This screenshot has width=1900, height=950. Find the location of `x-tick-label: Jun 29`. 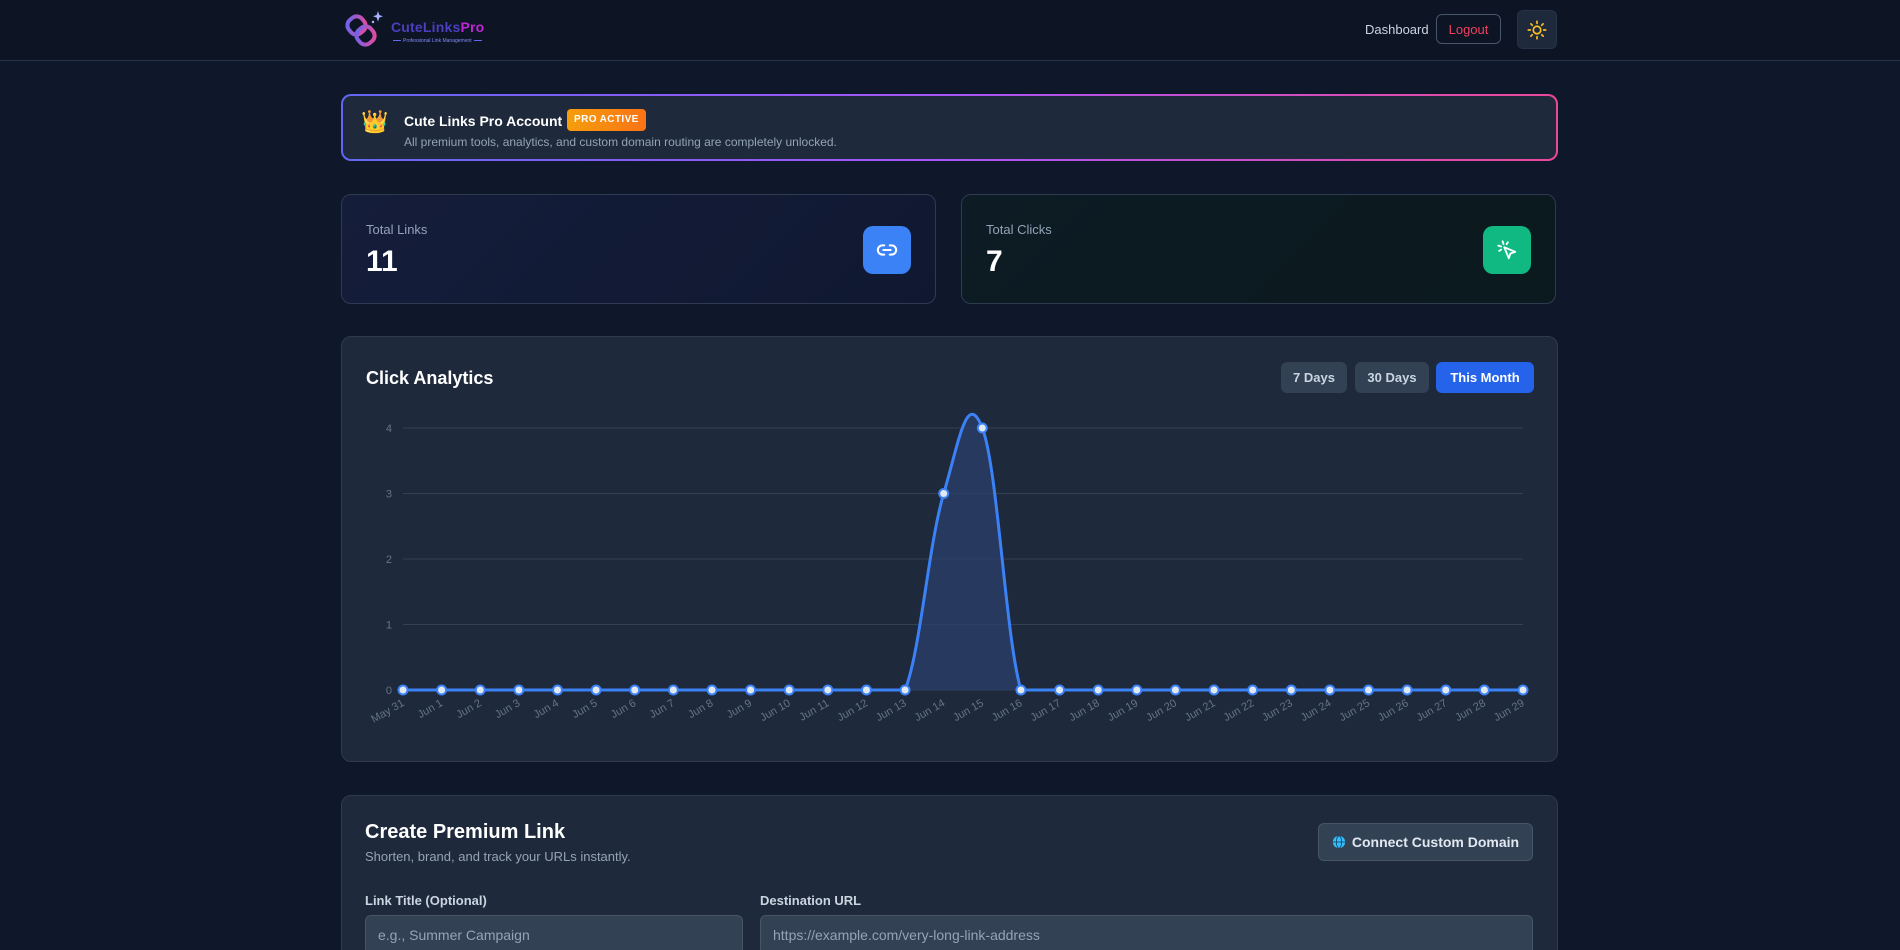

x-tick-label: Jun 29 is located at coordinates (1509, 710).